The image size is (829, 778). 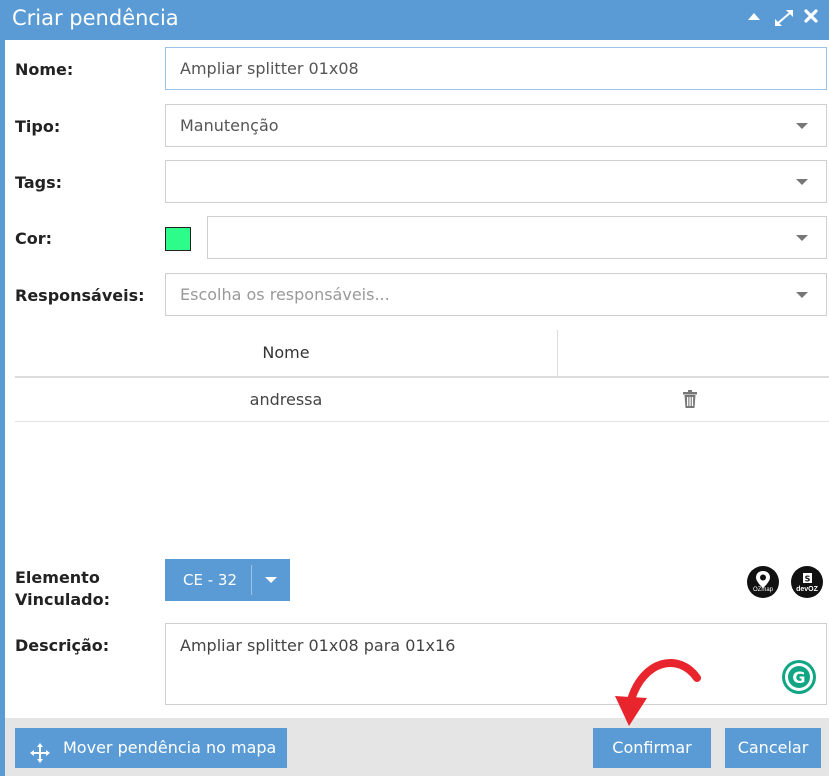 What do you see at coordinates (286, 353) in the screenshot?
I see `column-header-nome: Nome` at bounding box center [286, 353].